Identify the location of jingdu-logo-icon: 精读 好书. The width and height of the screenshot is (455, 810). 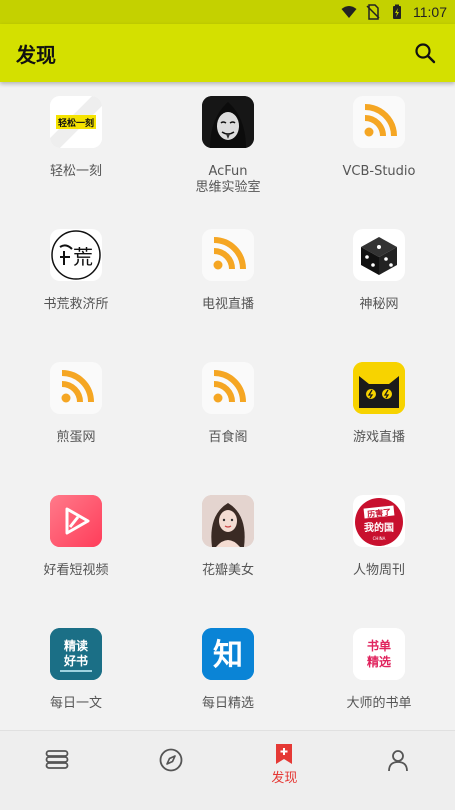
(76, 654).